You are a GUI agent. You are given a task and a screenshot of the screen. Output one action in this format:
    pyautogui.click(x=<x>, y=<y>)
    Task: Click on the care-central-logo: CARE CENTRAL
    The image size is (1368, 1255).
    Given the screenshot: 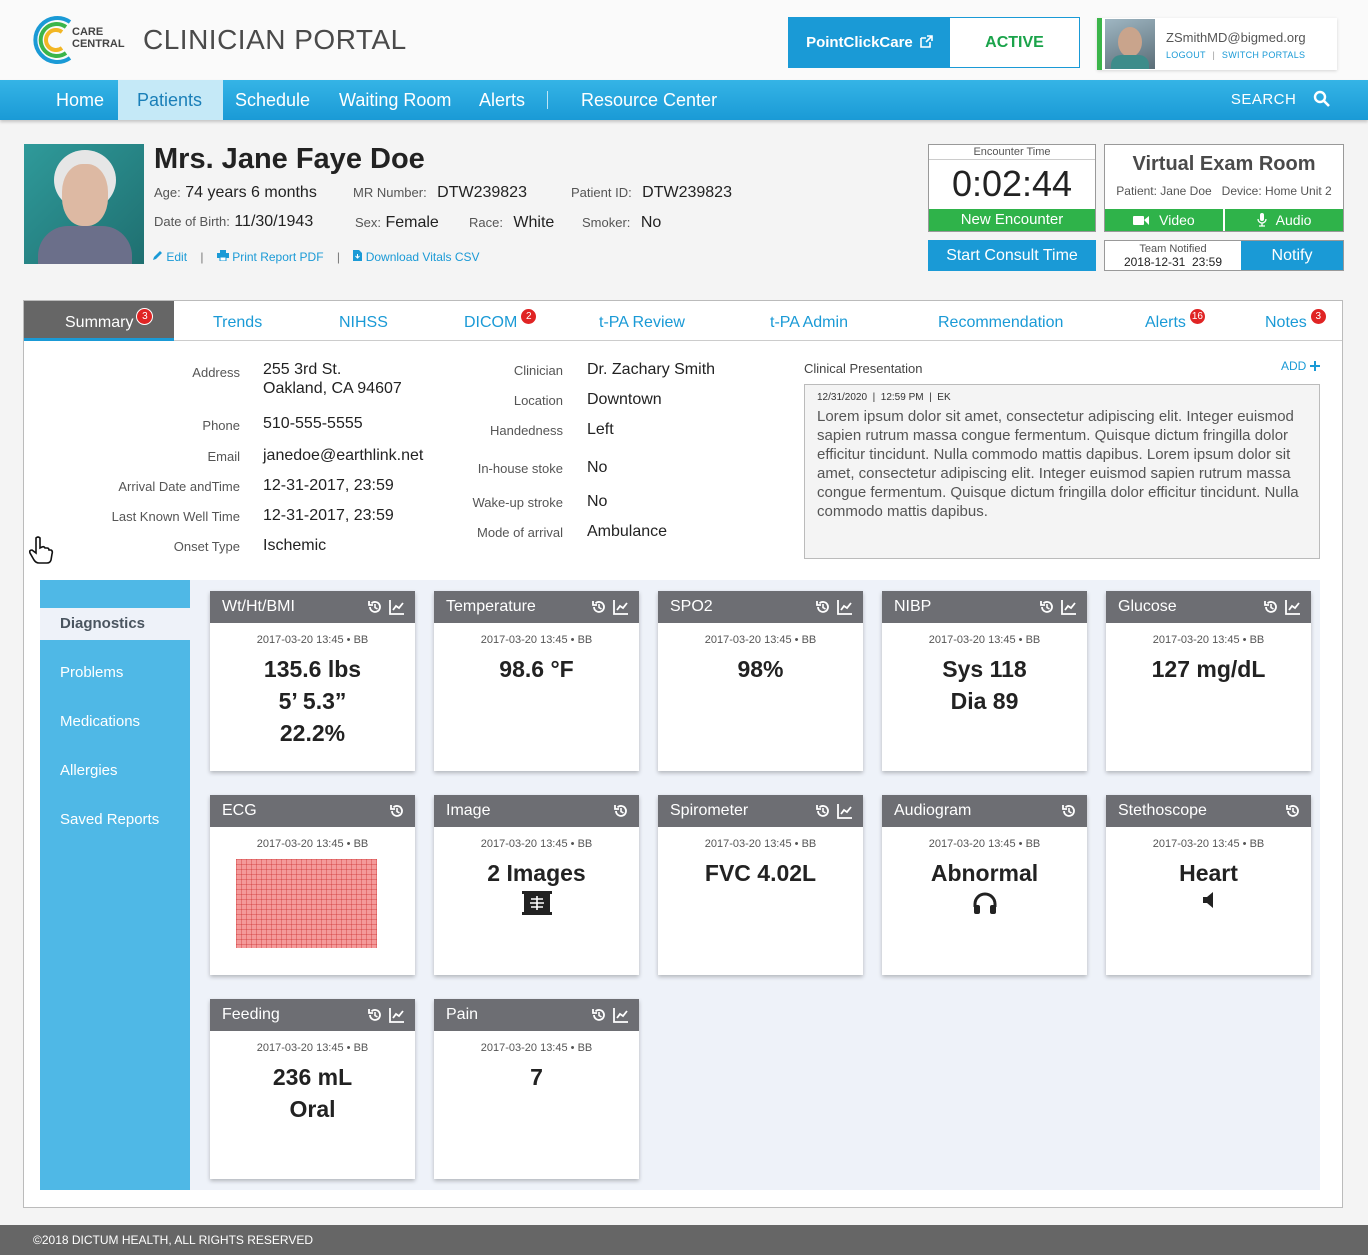 What is the action you would take?
    pyautogui.click(x=82, y=40)
    